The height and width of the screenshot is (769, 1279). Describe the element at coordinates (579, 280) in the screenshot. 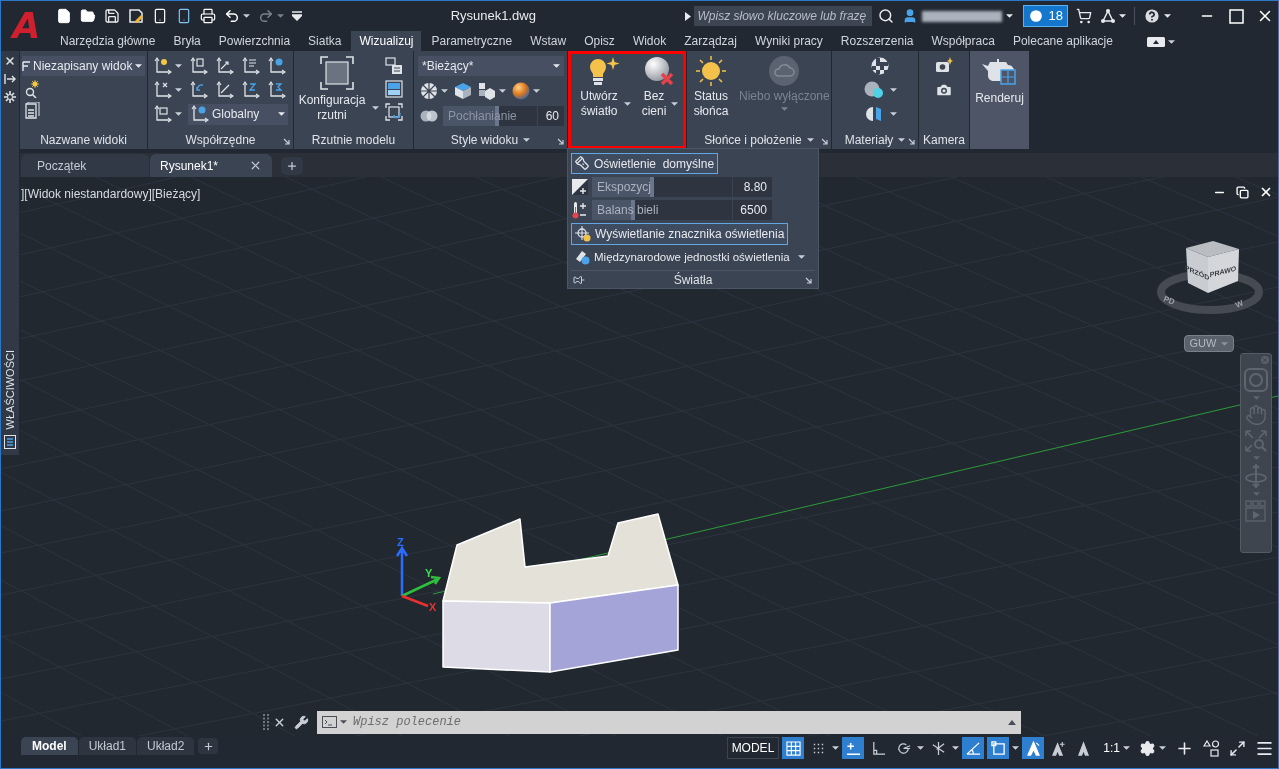

I see `pin-icon` at that location.